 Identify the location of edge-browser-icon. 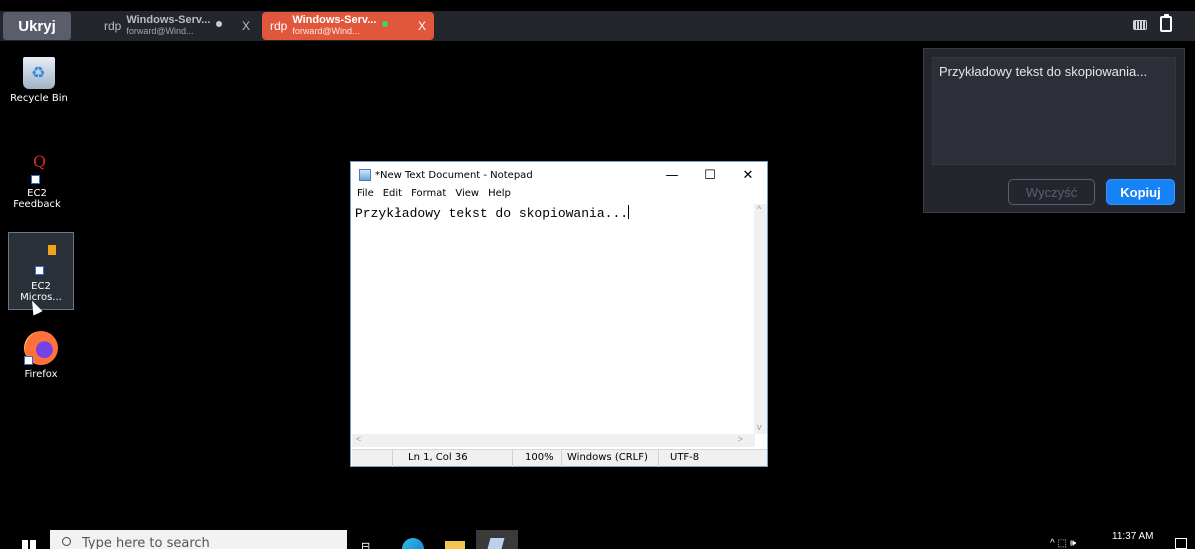
(413, 543).